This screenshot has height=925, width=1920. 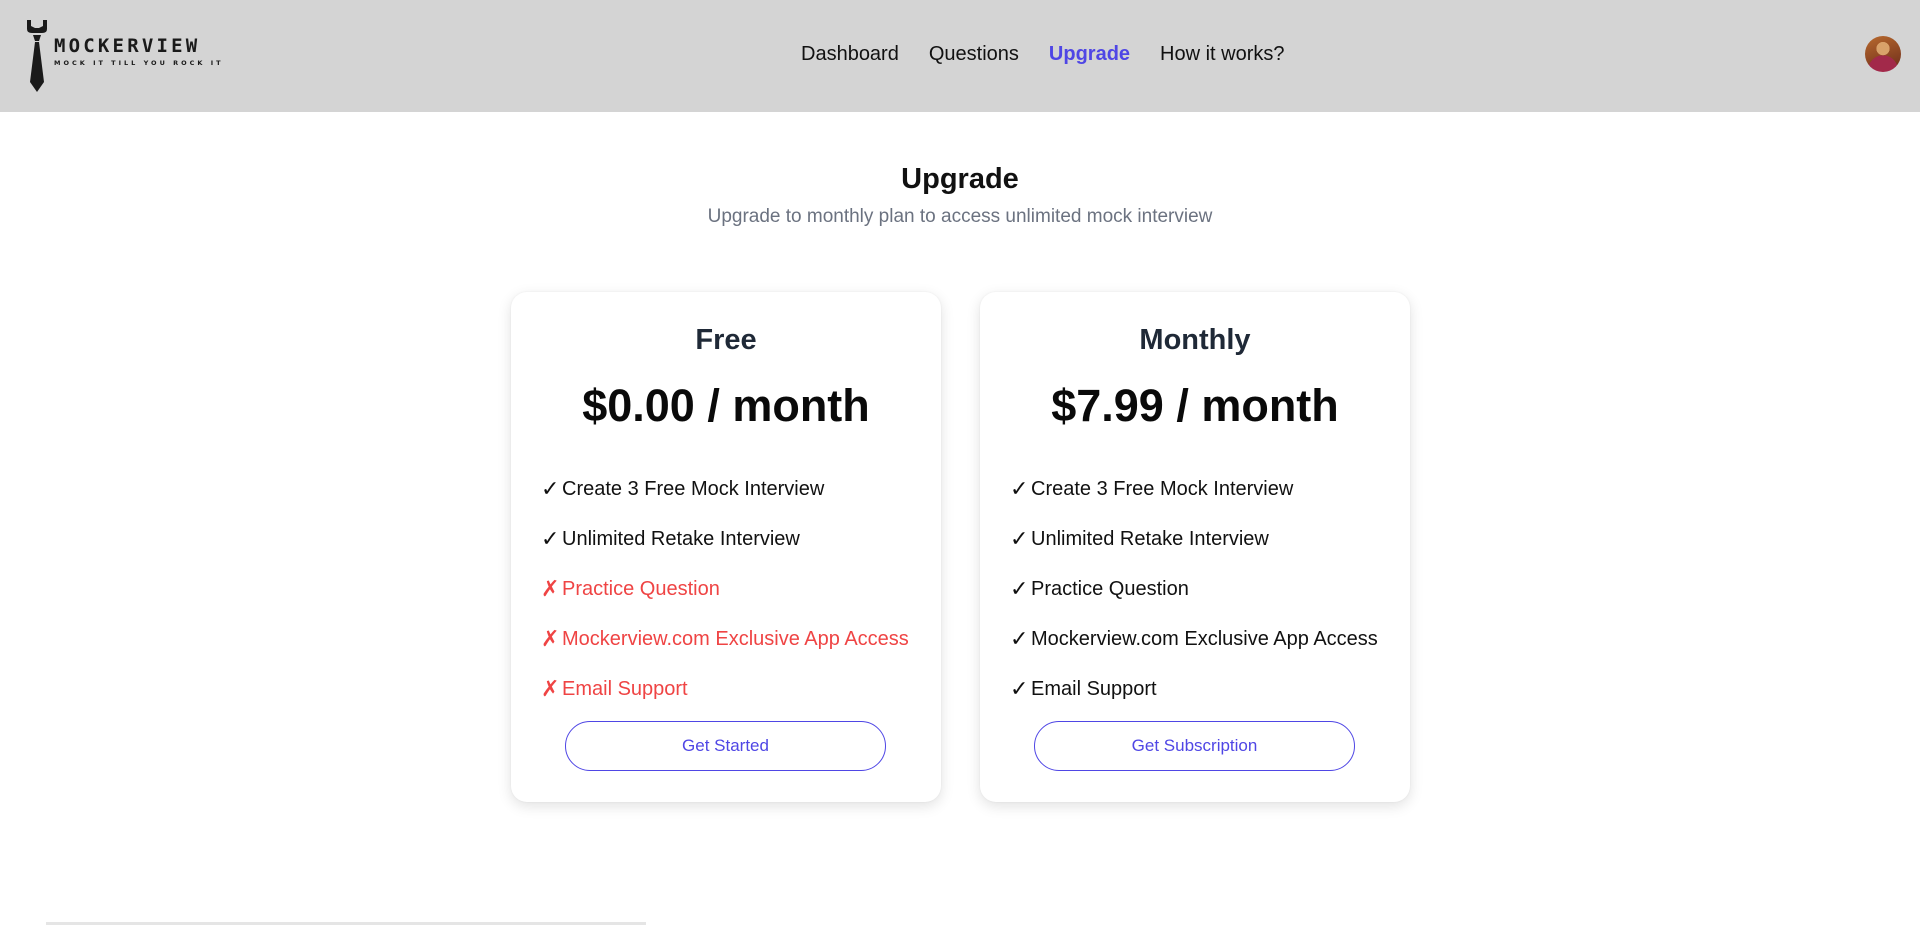 I want to click on feature-item: ✓ Mockerview.com Exclusive App Access, so click(x=1194, y=639).